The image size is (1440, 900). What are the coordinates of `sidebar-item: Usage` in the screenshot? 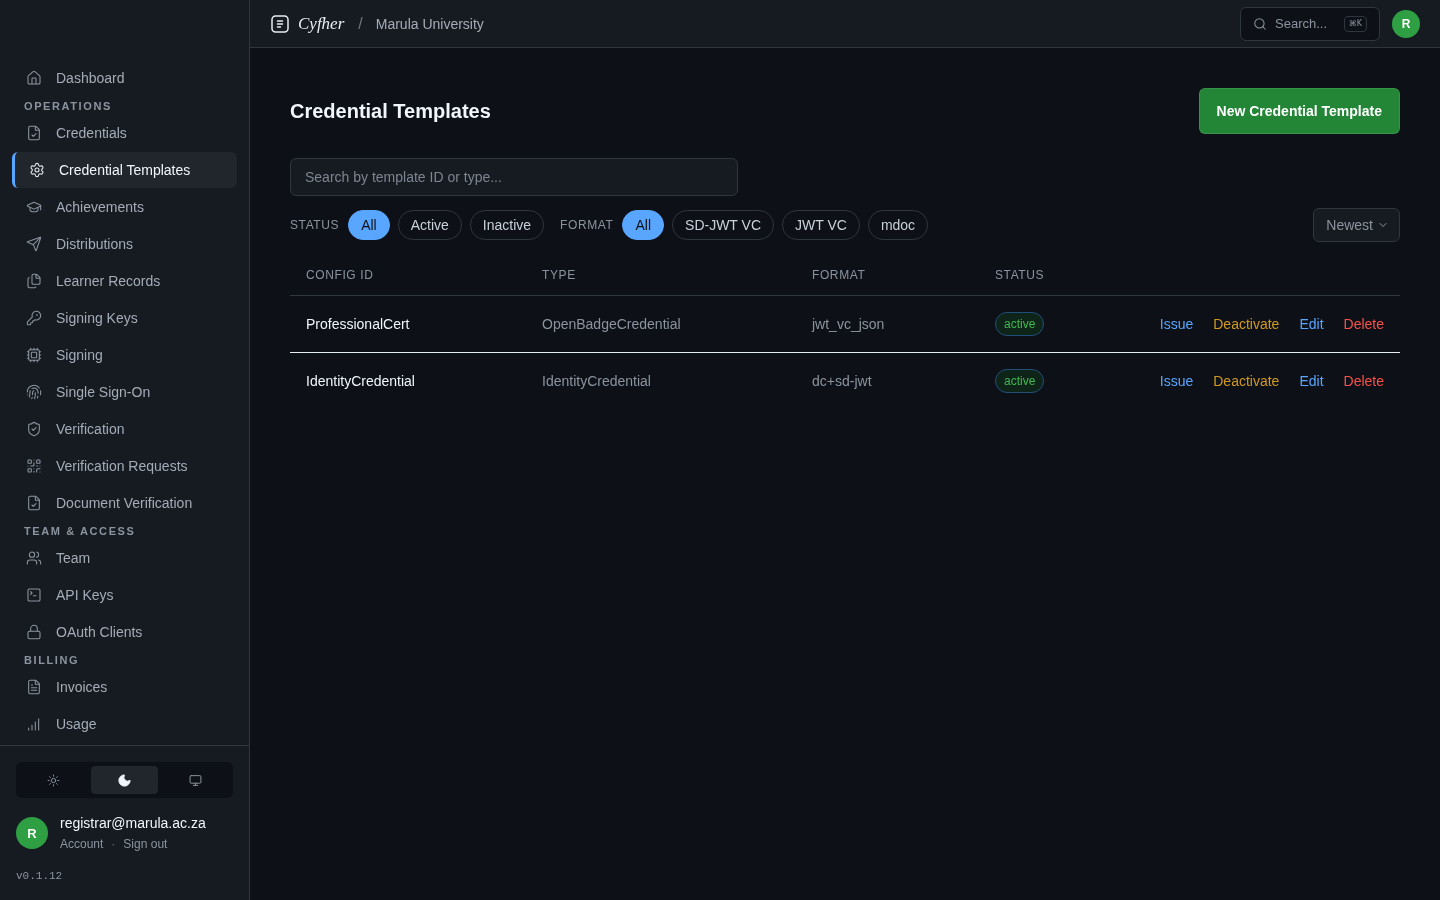 It's located at (124, 724).